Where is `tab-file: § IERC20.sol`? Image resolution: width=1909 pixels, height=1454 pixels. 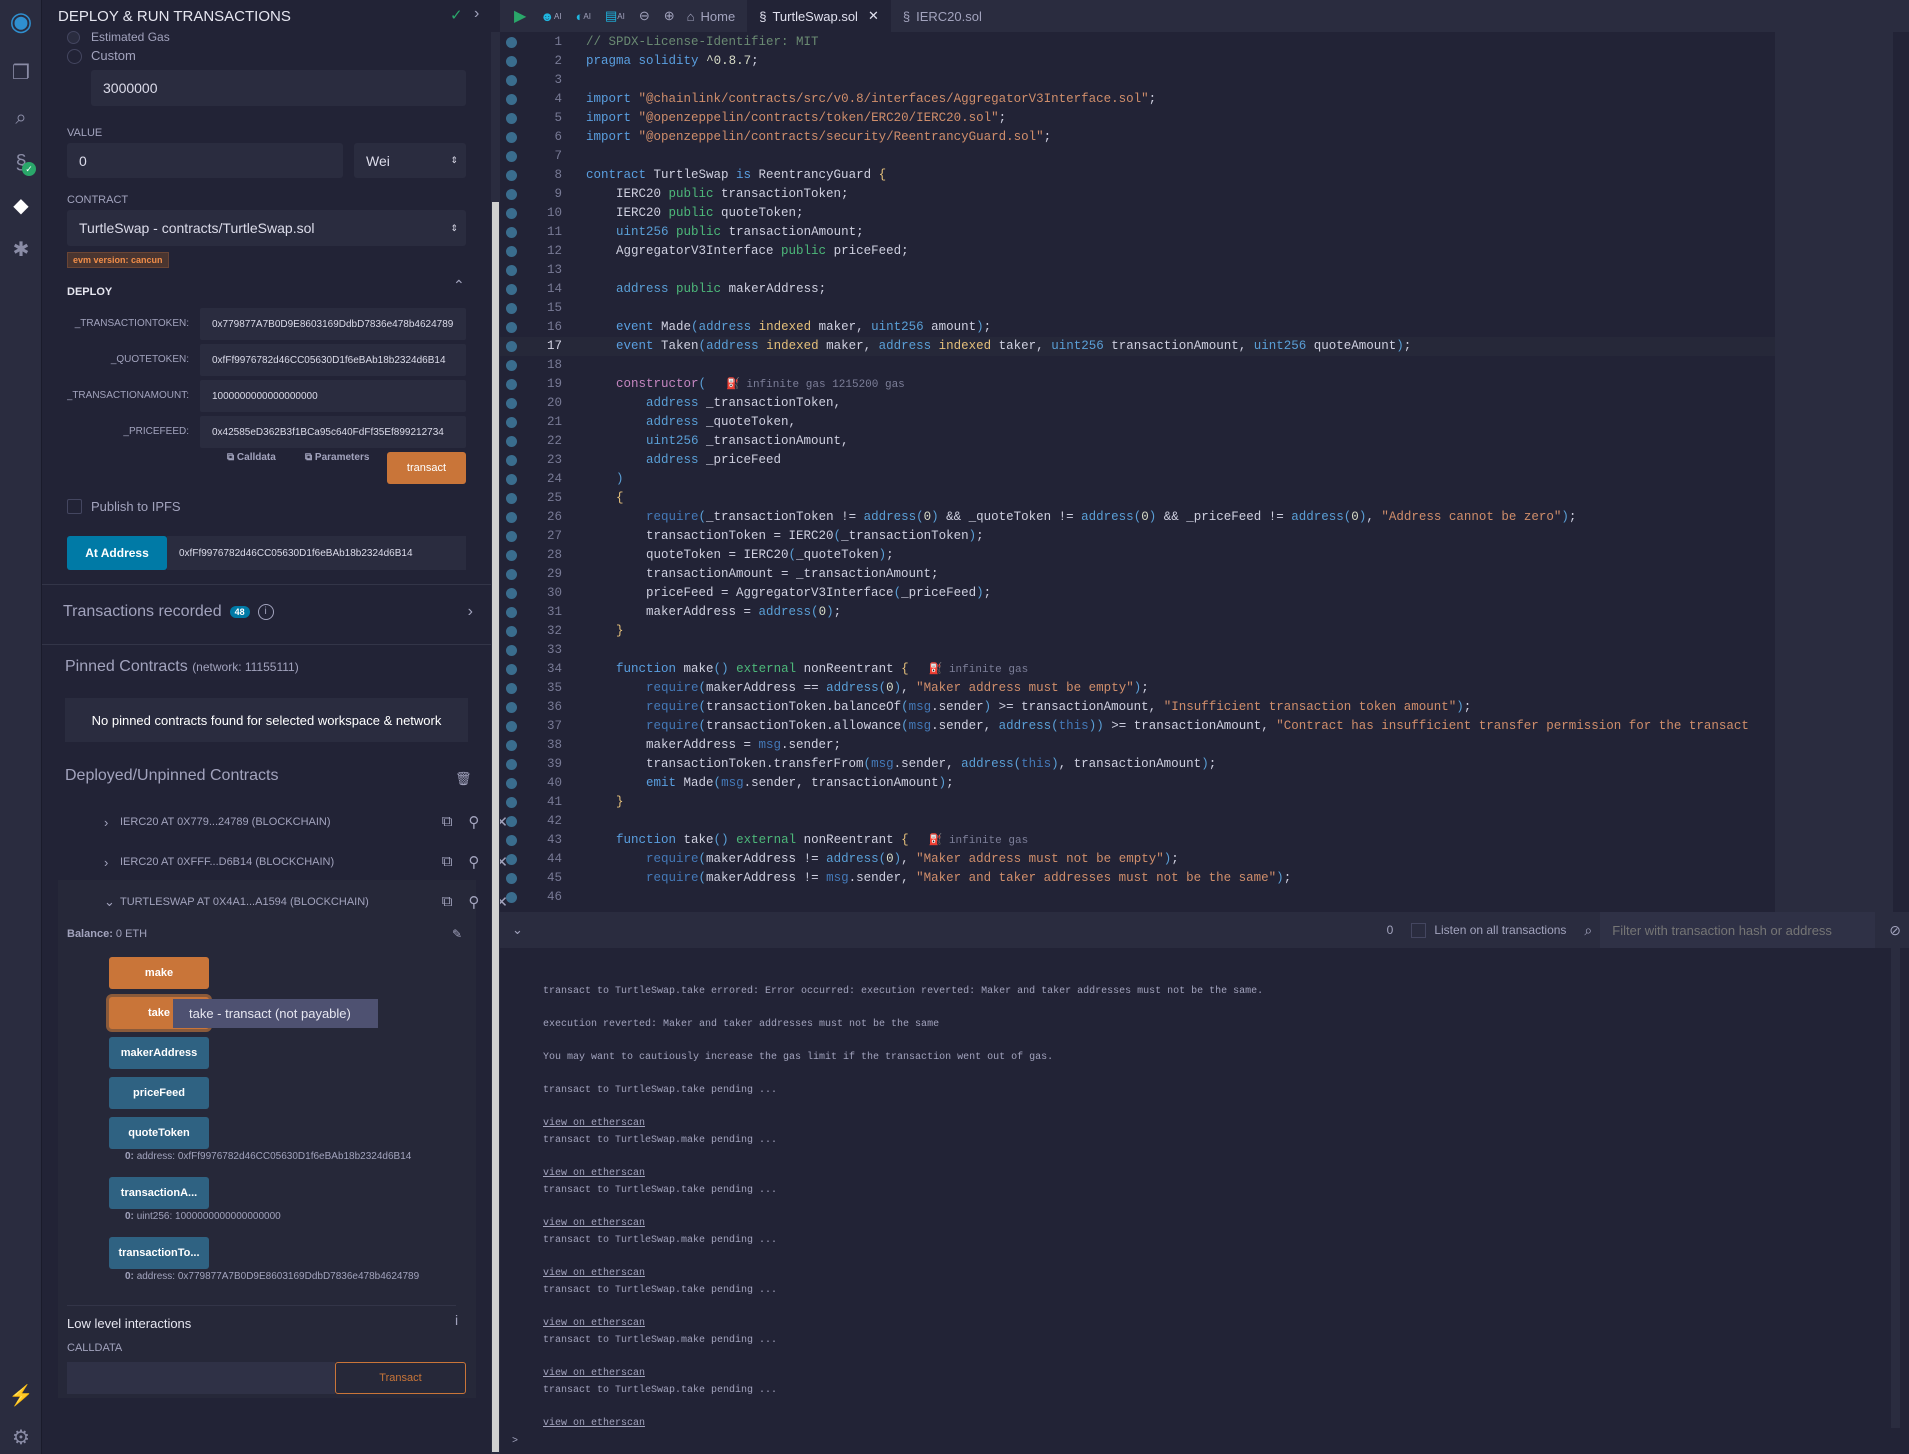 tab-file: § IERC20.sol is located at coordinates (942, 16).